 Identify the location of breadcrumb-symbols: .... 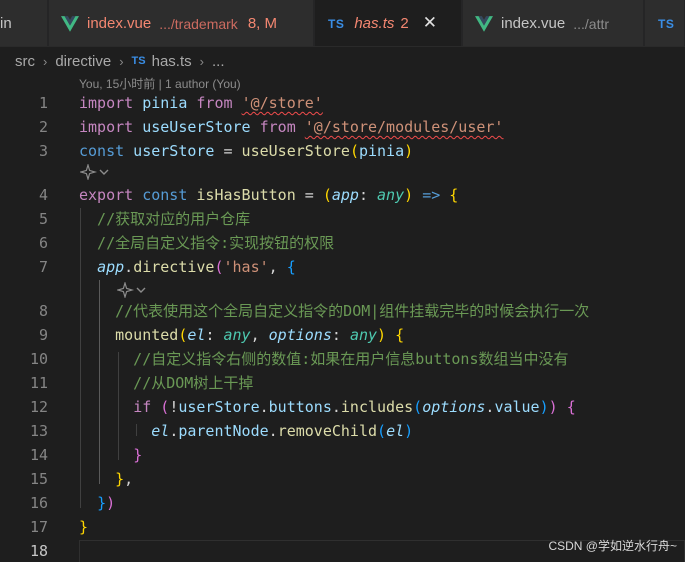
(218, 61).